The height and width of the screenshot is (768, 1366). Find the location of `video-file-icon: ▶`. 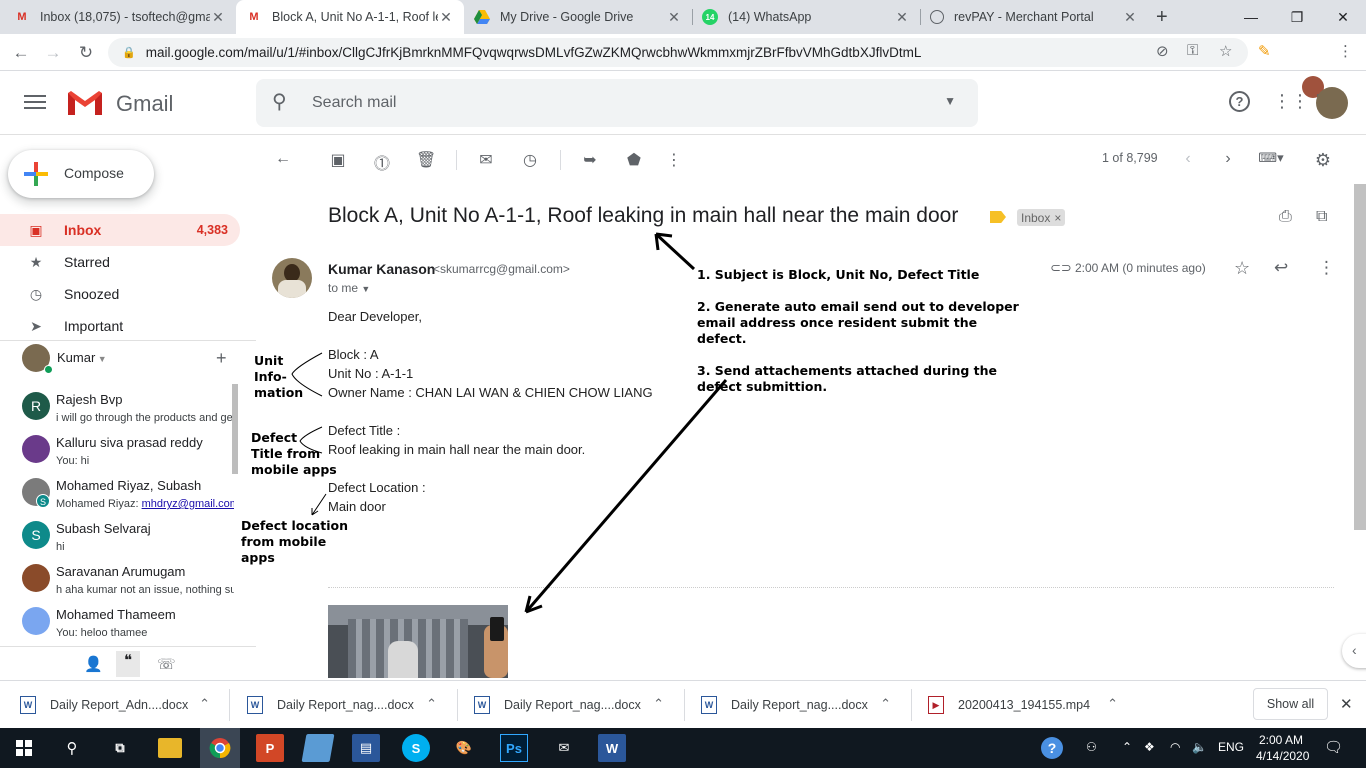

video-file-icon: ▶ is located at coordinates (936, 705).